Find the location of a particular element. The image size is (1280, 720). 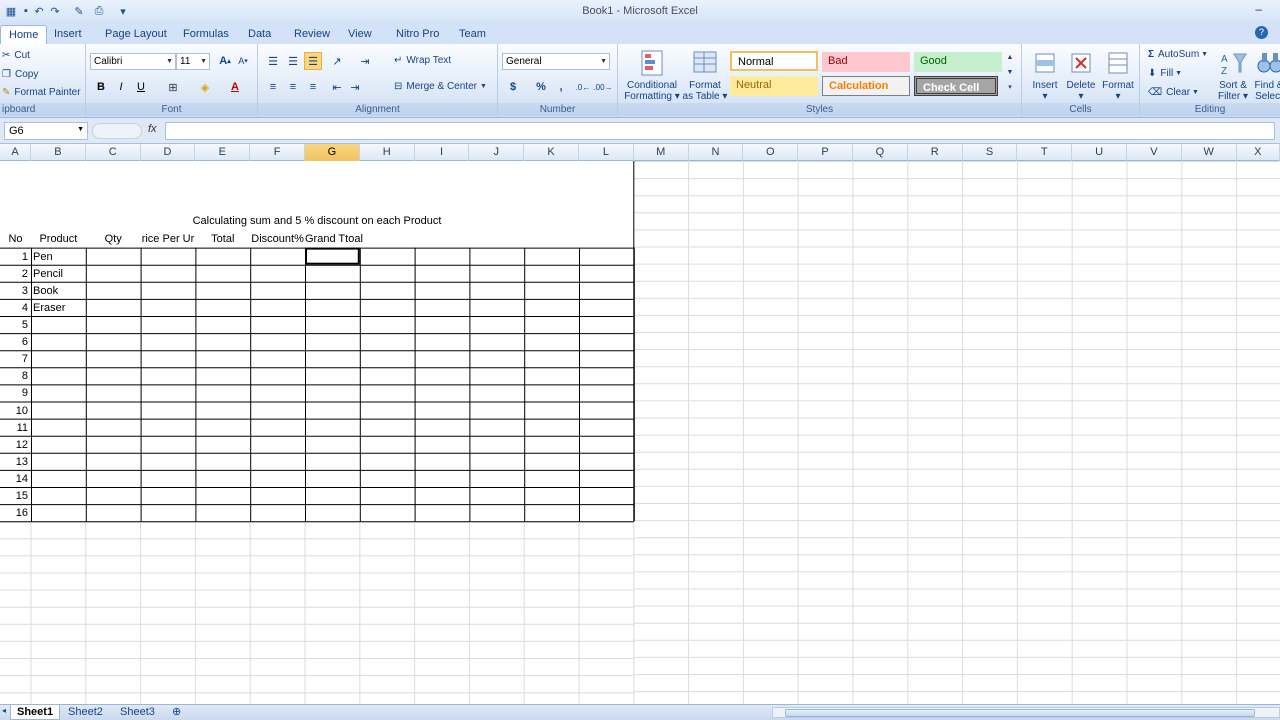

conditional-formatting-button: Conditional Formatting ▾ is located at coordinates (652, 75).